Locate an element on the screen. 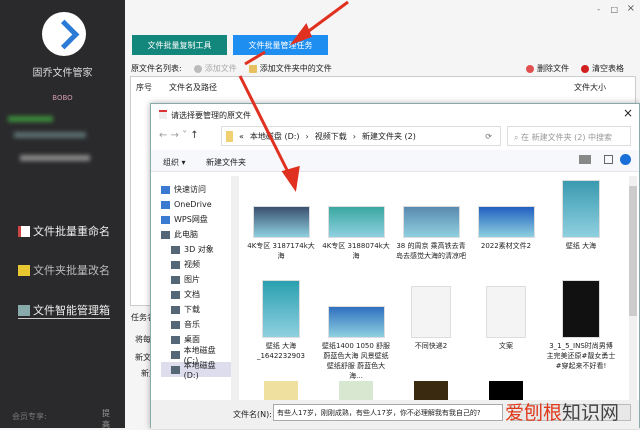 The image size is (640, 430). arrow-to-add-file is located at coordinates (255, 58).